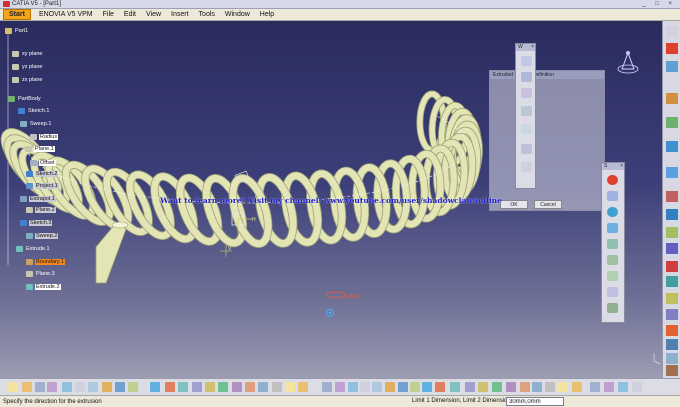  I want to click on menu-insert: Insert, so click(180, 14).